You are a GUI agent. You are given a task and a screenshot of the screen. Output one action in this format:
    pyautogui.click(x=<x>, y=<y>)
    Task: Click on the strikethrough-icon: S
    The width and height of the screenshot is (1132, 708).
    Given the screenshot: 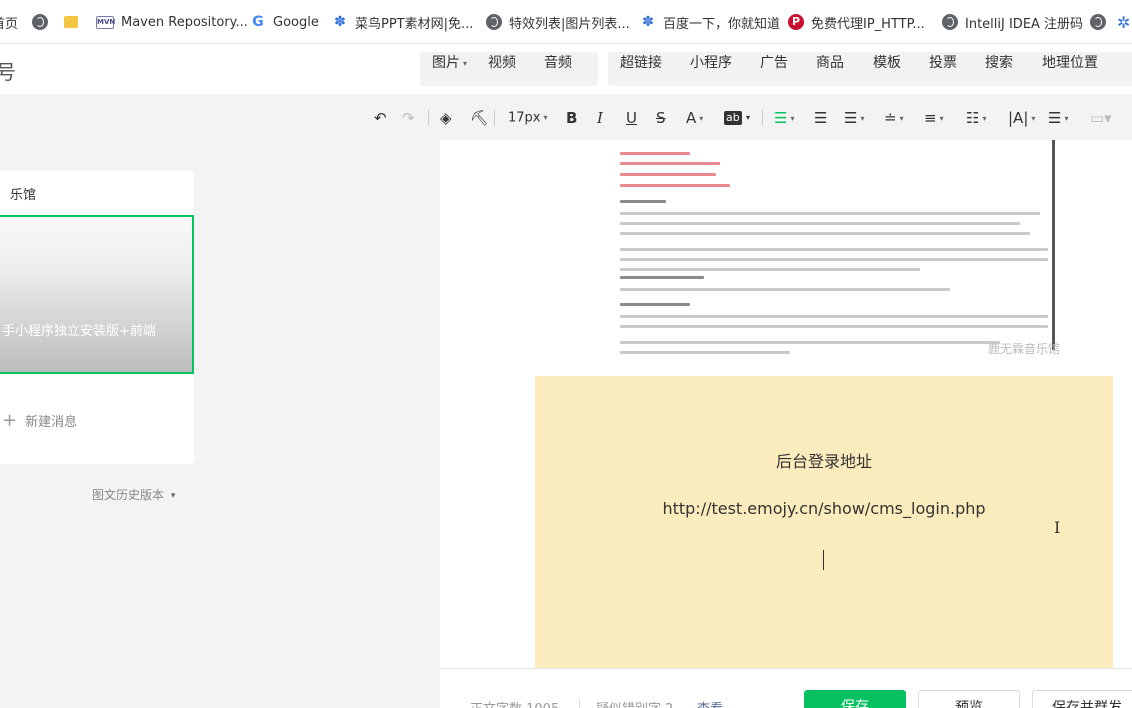 What is the action you would take?
    pyautogui.click(x=661, y=118)
    